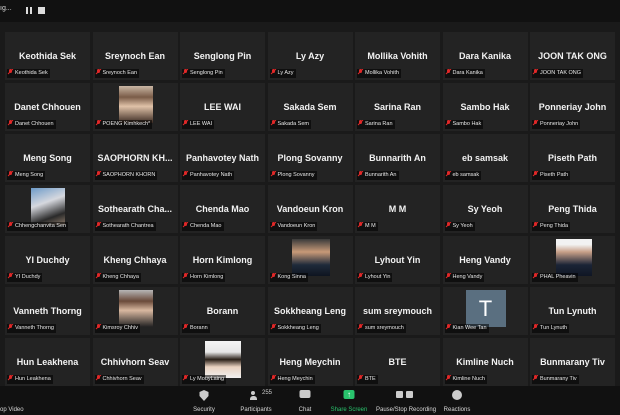 The height and width of the screenshot is (415, 620). I want to click on participant-name-label: Sy Yeoh, so click(459, 226).